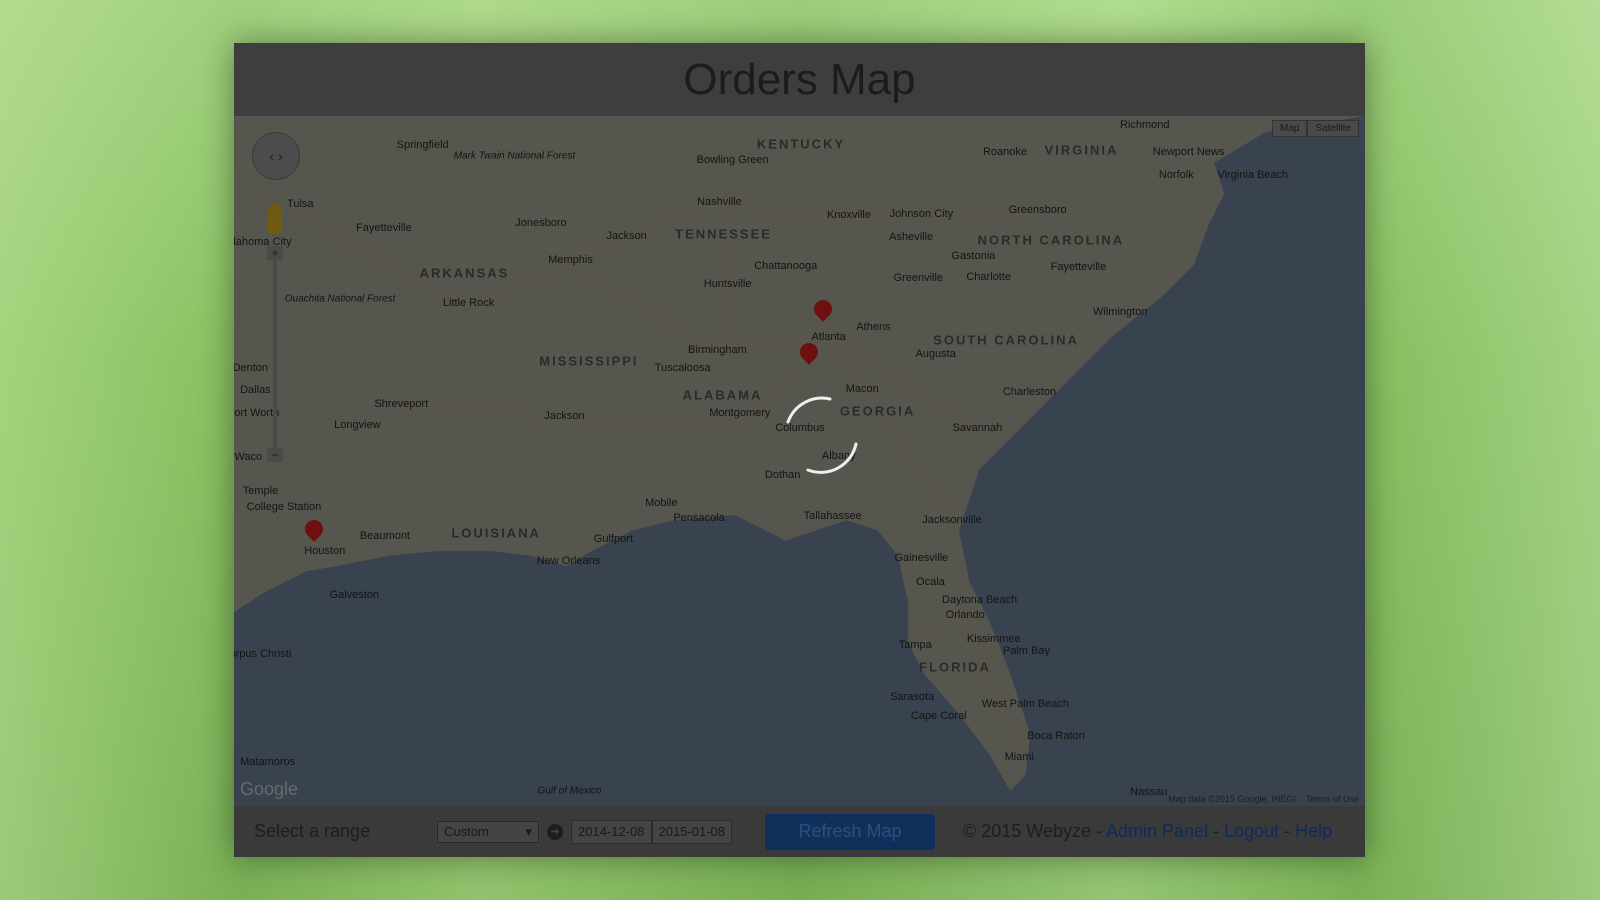 This screenshot has width=1600, height=900. What do you see at coordinates (952, 520) in the screenshot?
I see `map-label: Jacksonville` at bounding box center [952, 520].